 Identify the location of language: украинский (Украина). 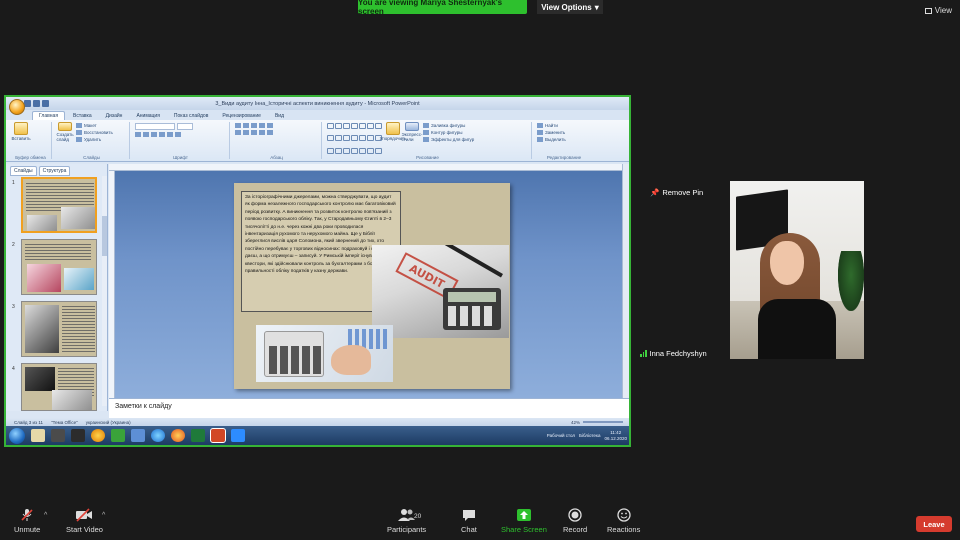
(108, 422).